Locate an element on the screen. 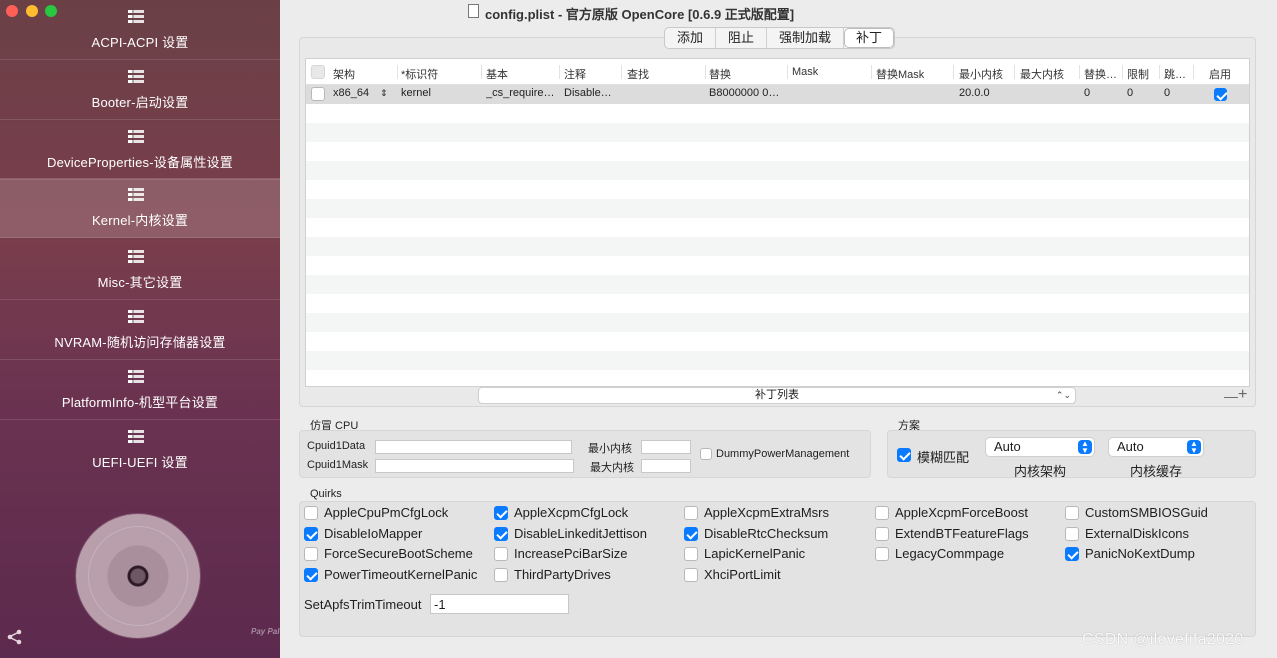 This screenshot has height=658, width=1277. arch-cell: x86_64 is located at coordinates (351, 93).